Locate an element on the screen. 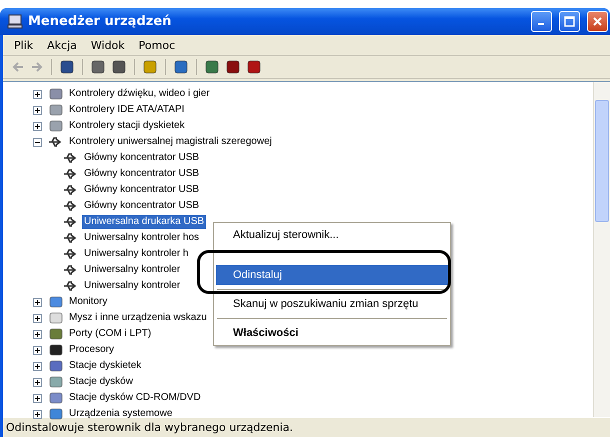 Image resolution: width=610 pixels, height=437 pixels. close-icon is located at coordinates (597, 21).